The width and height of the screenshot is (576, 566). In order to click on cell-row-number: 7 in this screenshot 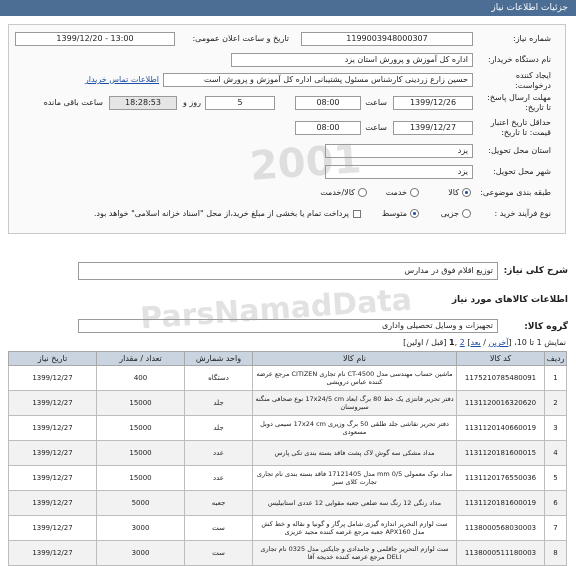, I will do `click(555, 528)`.